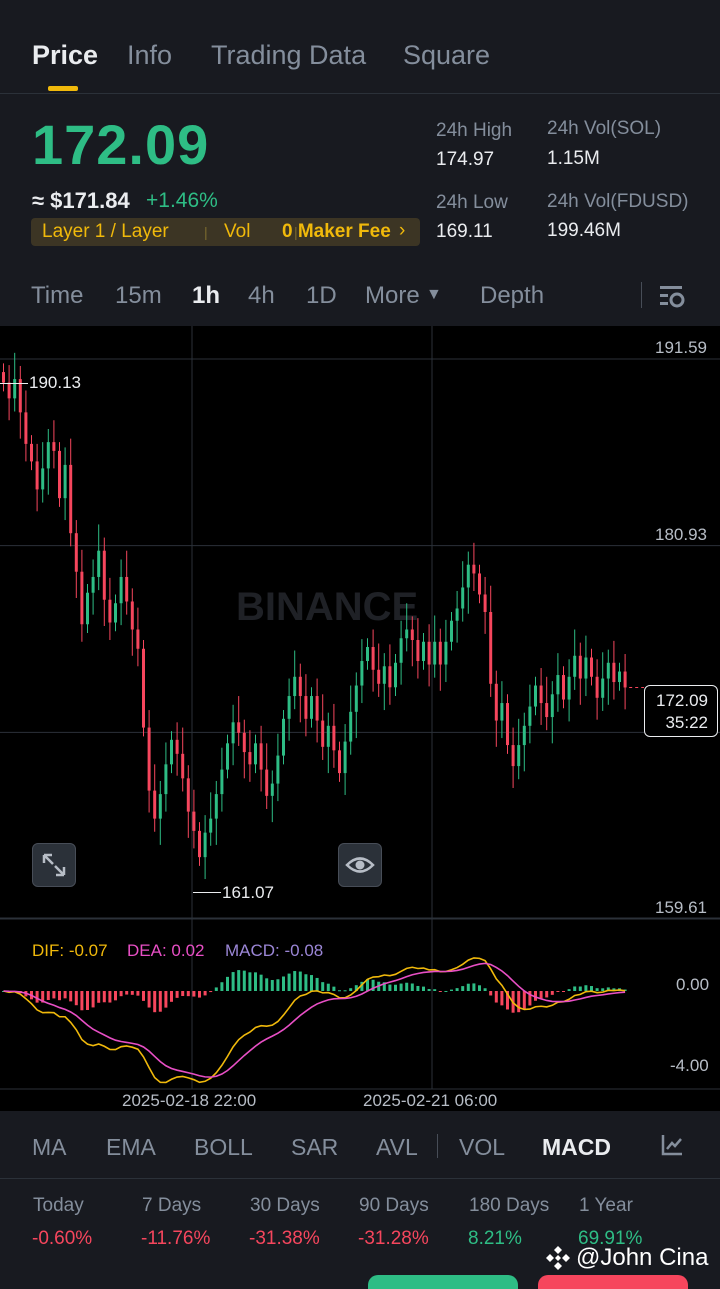  Describe the element at coordinates (474, 130) in the screenshot. I see `high-24h-label: 24h High` at that location.